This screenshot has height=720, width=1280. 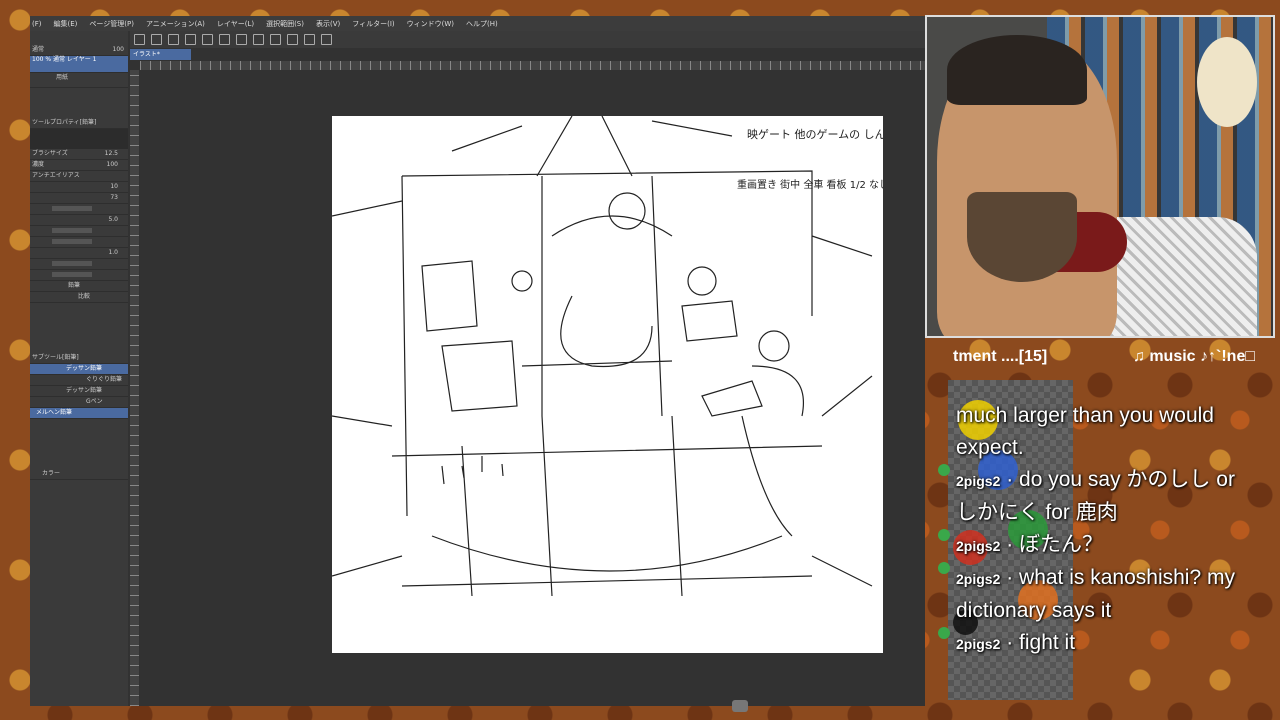 I want to click on brush-size-label: ブラシサイズ, so click(x=50, y=153).